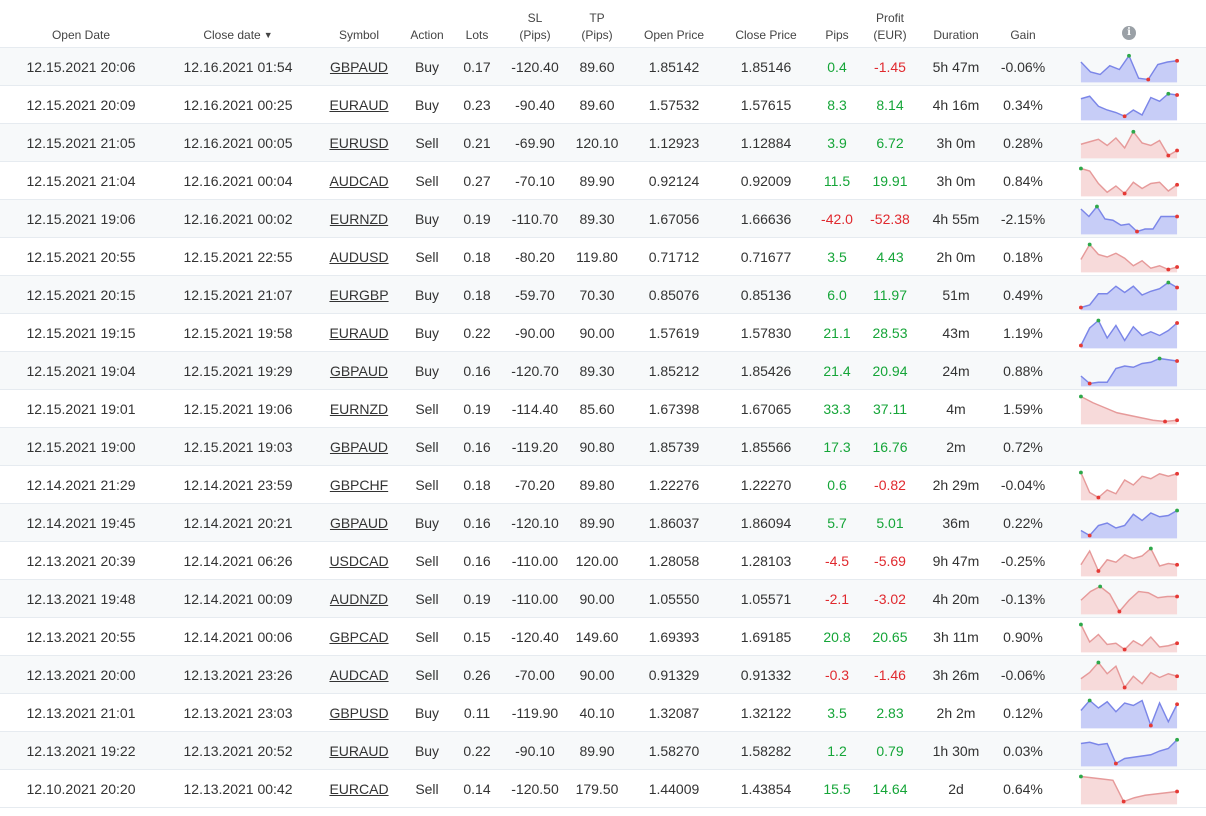 Image resolution: width=1206 pixels, height=816 pixels. Describe the element at coordinates (890, 142) in the screenshot. I see `profit-cell: 6.72` at that location.